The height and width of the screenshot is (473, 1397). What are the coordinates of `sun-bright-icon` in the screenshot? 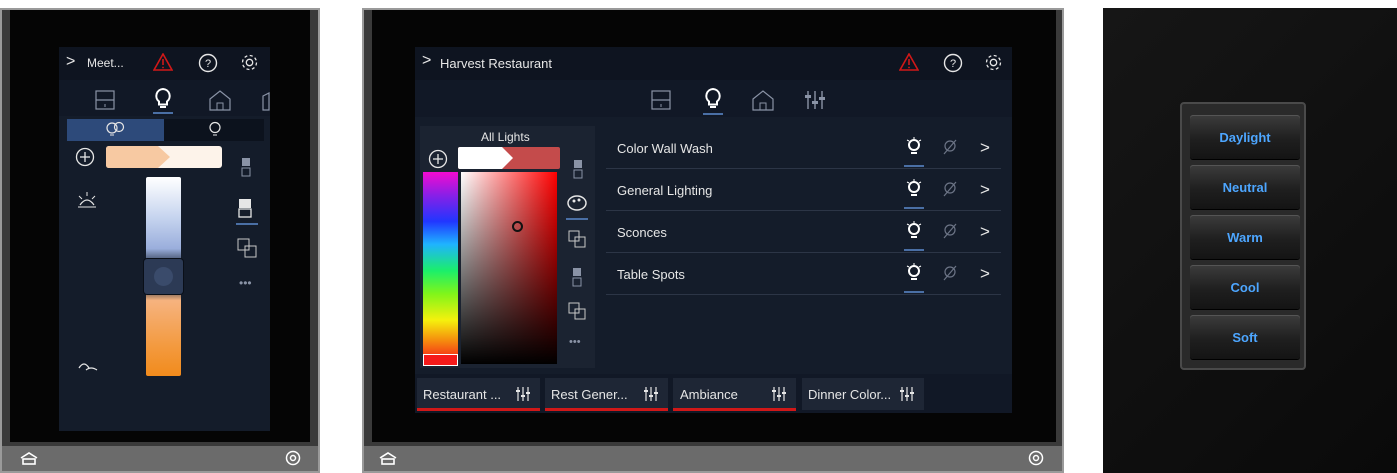 It's located at (87, 200).